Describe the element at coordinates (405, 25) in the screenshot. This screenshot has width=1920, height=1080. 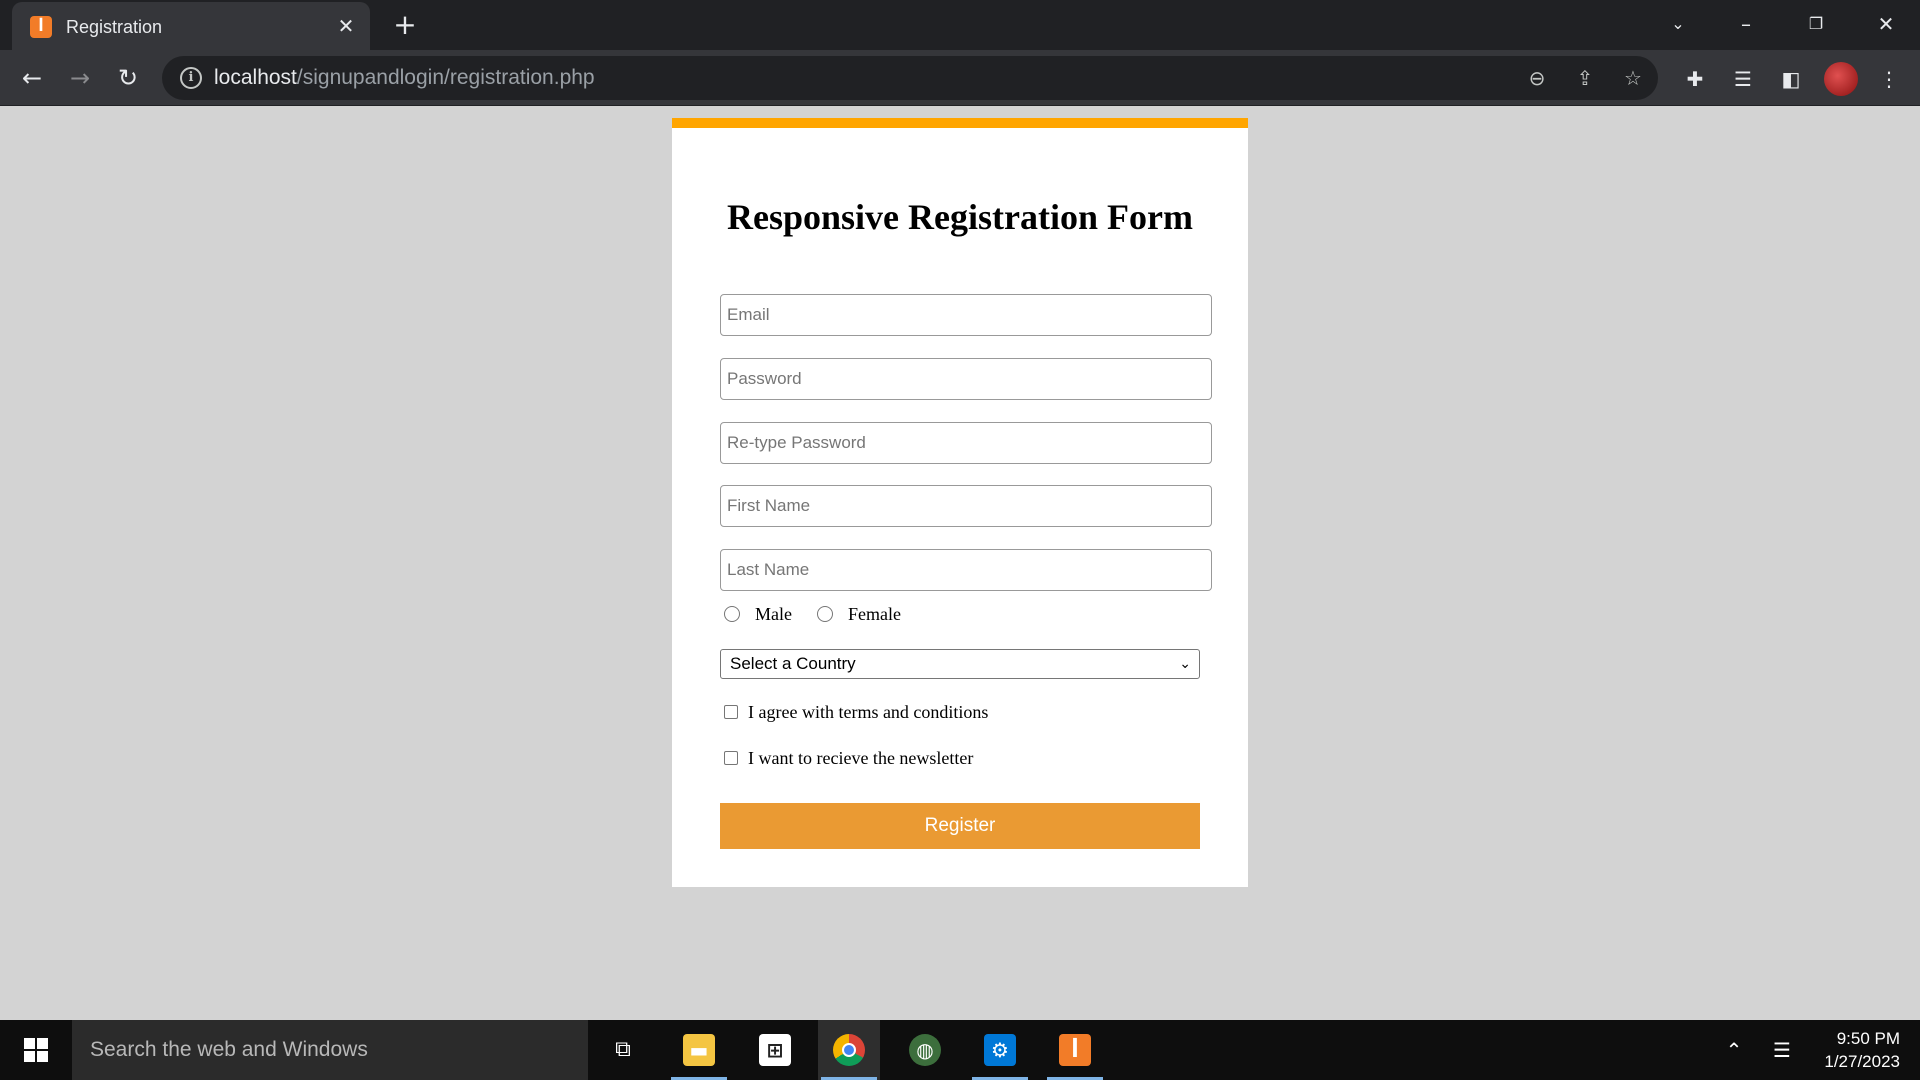
I see `new-tab-button: +` at that location.